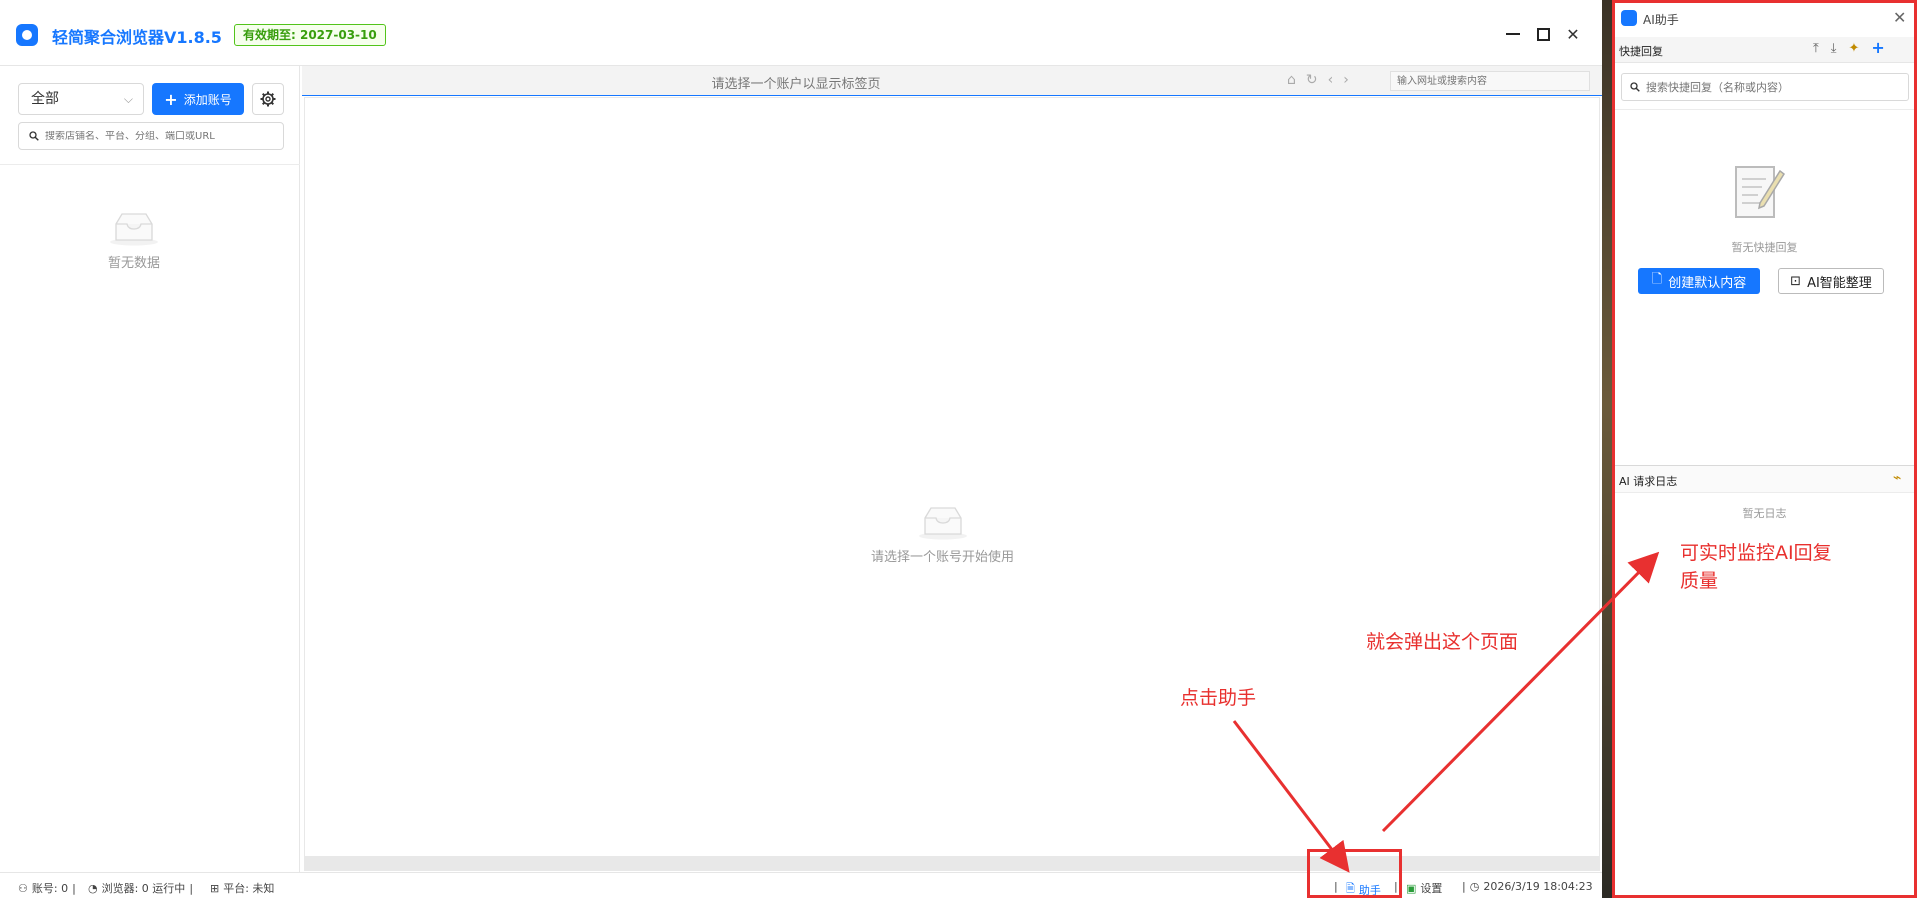  Describe the element at coordinates (1897, 478) in the screenshot. I see `broom-icon: ⌁` at that location.